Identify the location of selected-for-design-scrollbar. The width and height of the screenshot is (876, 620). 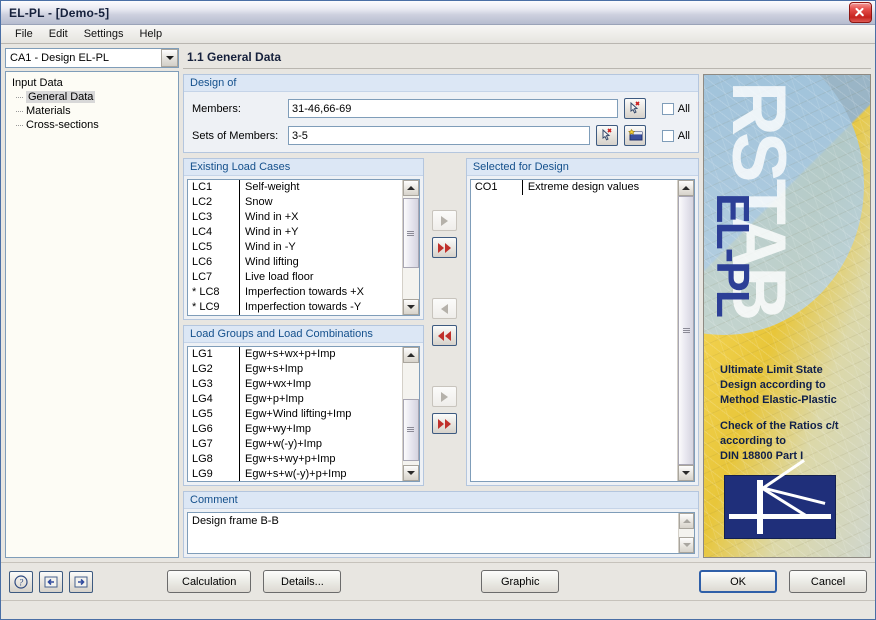
(686, 330).